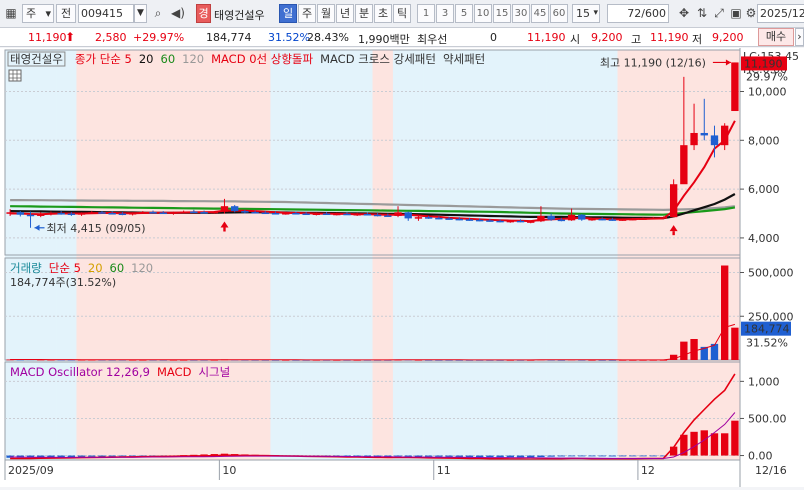 This screenshot has height=490, width=804. What do you see at coordinates (142, 268) in the screenshot?
I see `legend-item: 120` at bounding box center [142, 268].